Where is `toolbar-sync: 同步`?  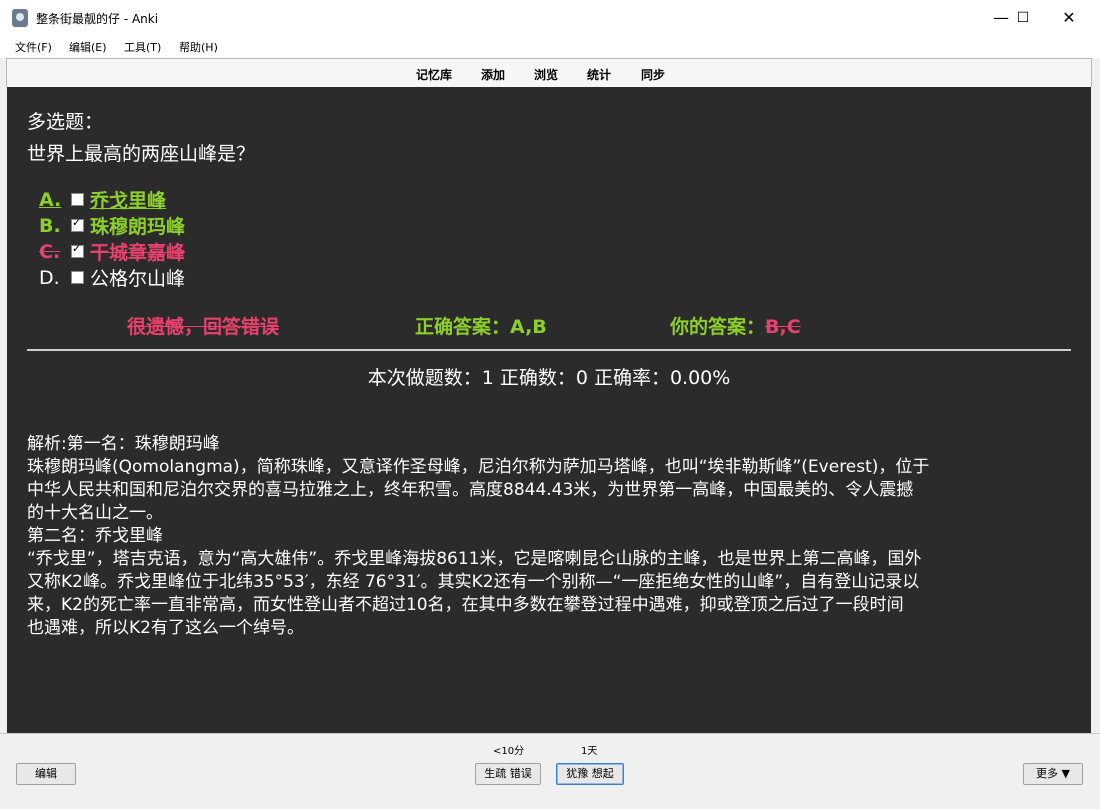
toolbar-sync: 同步 is located at coordinates (653, 74).